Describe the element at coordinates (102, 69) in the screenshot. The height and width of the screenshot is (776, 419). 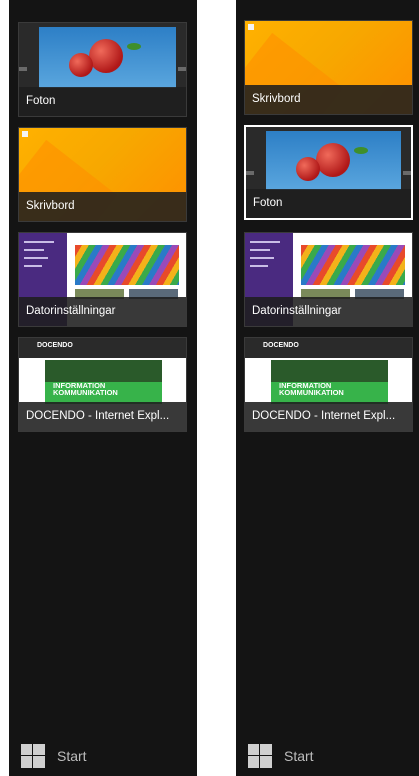
I see `app-thumbnail-foton: Foton` at that location.